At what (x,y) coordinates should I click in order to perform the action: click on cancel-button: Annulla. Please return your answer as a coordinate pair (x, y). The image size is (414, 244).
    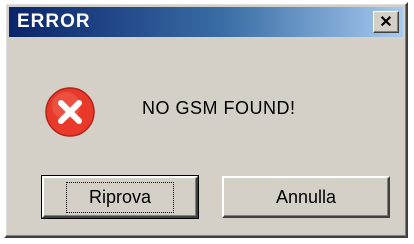
    Looking at the image, I should click on (306, 197).